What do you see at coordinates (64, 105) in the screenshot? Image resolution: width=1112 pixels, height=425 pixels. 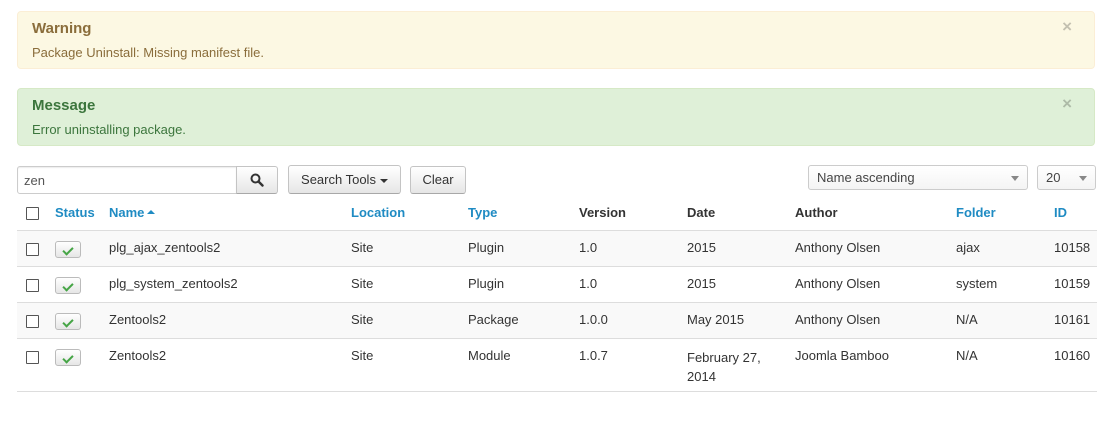 I see `message-alert-title: Message` at bounding box center [64, 105].